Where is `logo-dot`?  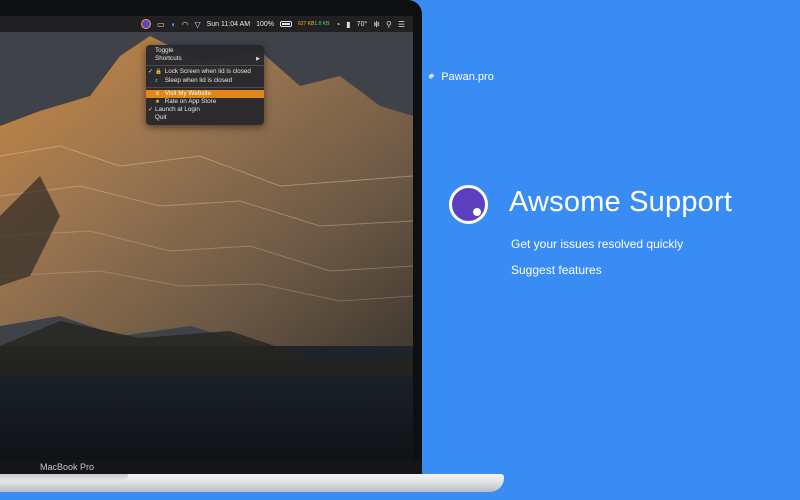
logo-dot is located at coordinates (477, 212).